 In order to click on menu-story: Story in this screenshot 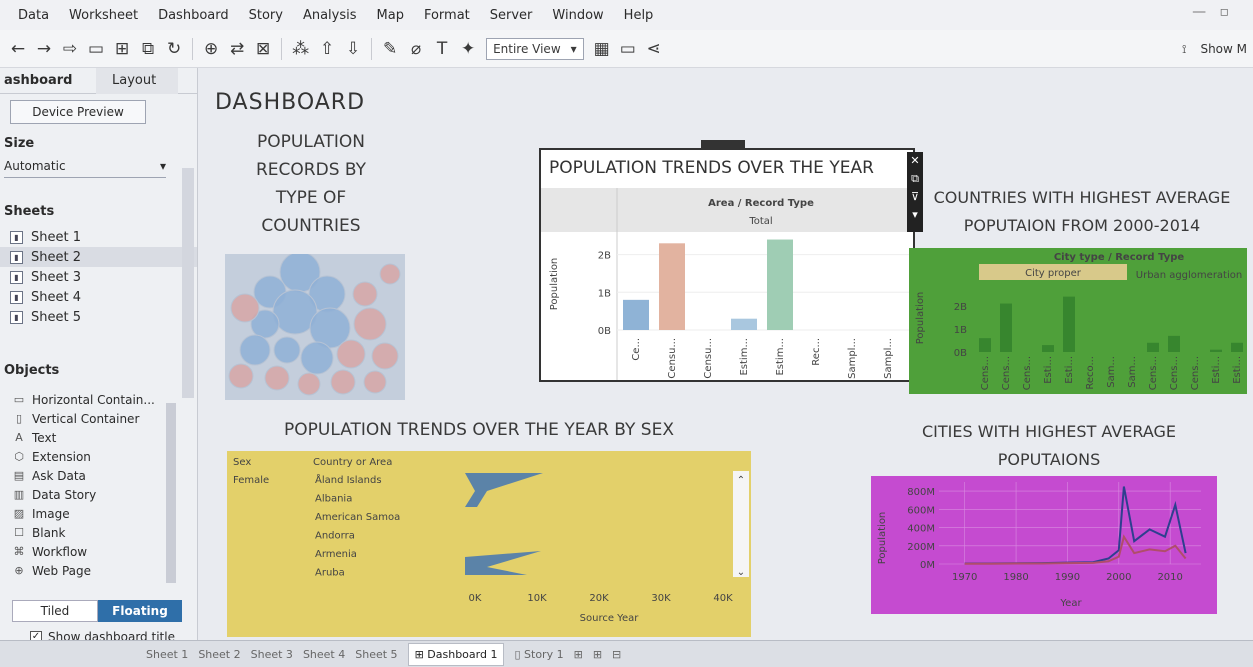, I will do `click(266, 15)`.